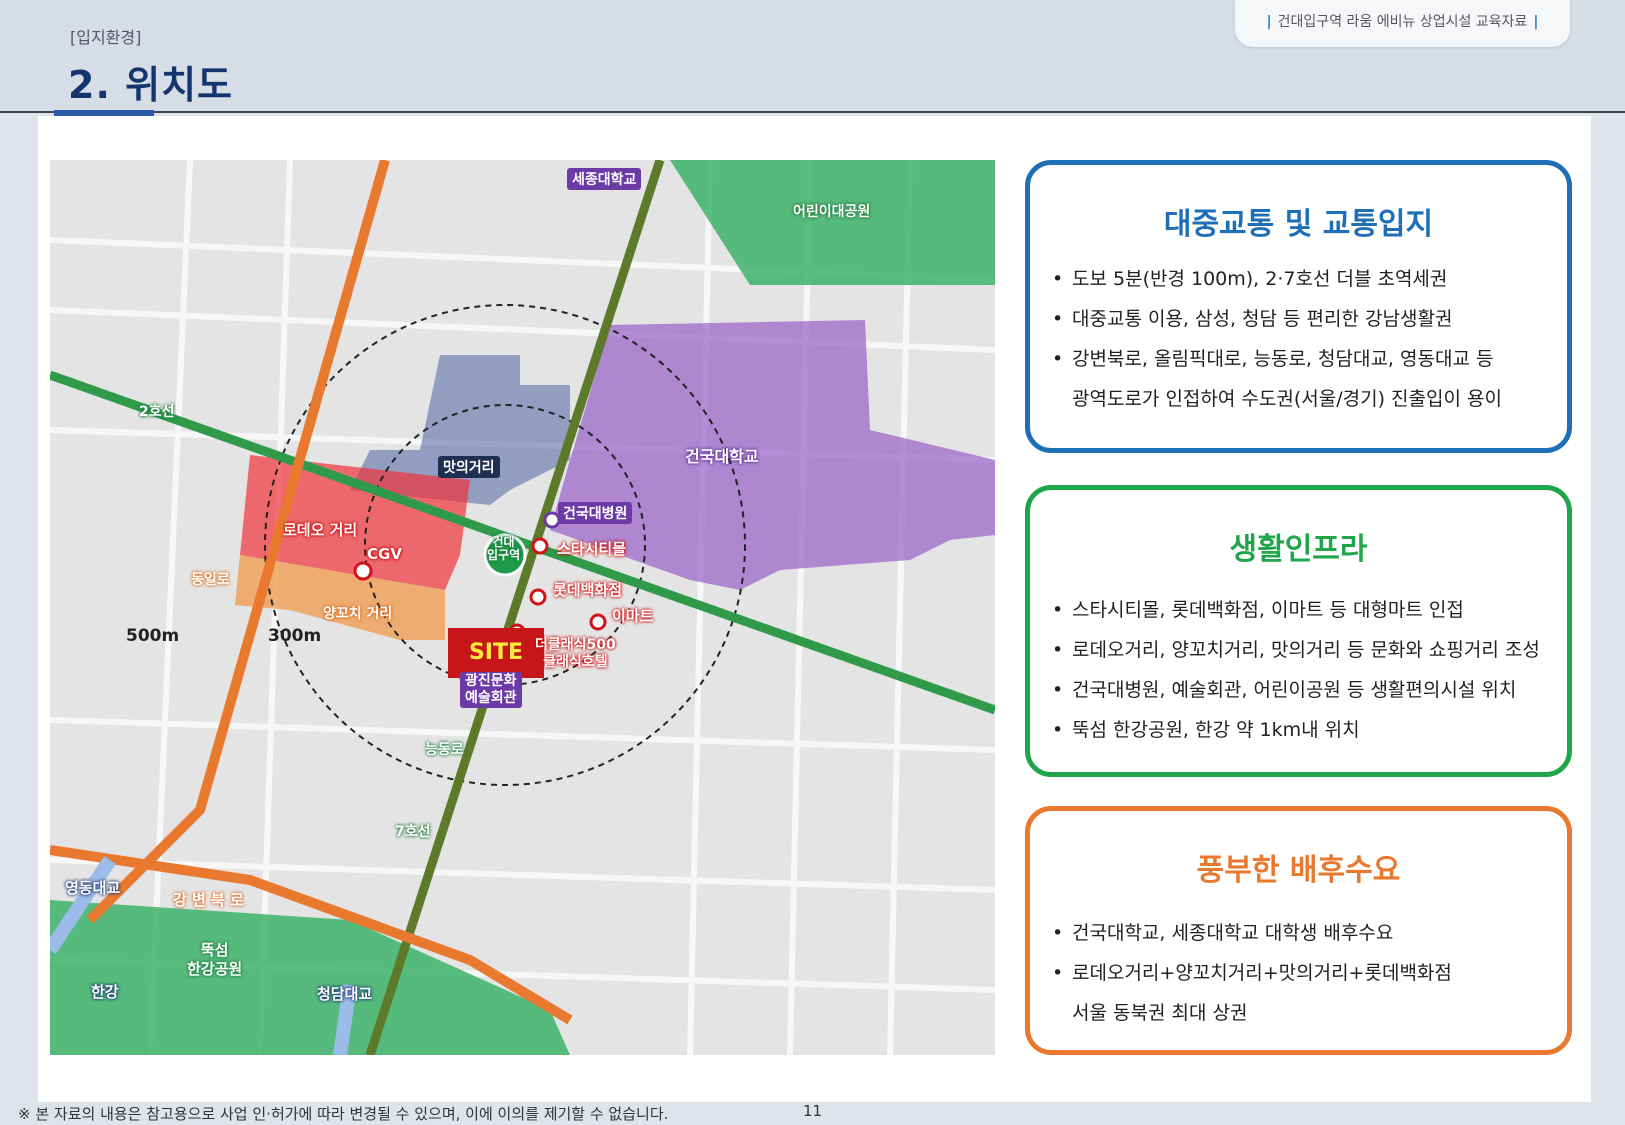  What do you see at coordinates (345, 994) in the screenshot?
I see `label-cheongdam-bridge: 청담대교` at bounding box center [345, 994].